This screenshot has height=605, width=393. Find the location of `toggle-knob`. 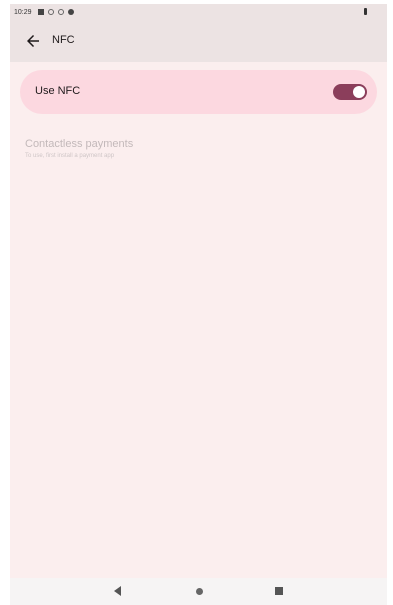

toggle-knob is located at coordinates (359, 92).